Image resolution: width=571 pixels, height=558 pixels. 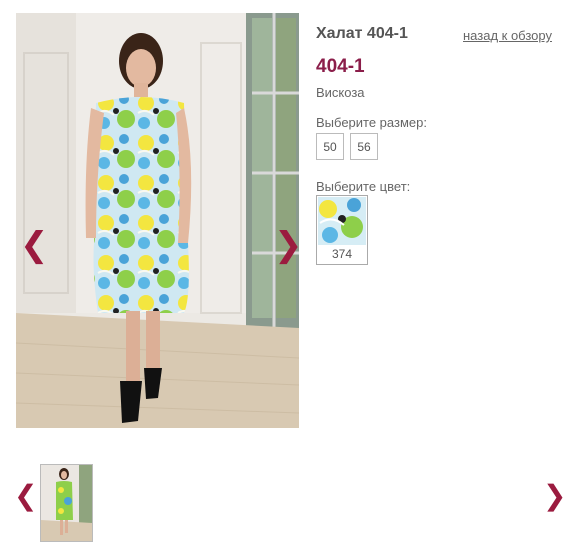 I want to click on color-selector-label: Выберите цвет:, so click(x=363, y=186).